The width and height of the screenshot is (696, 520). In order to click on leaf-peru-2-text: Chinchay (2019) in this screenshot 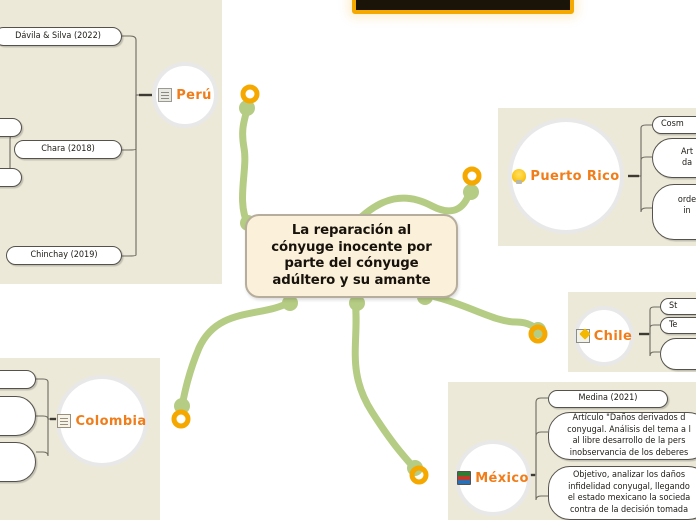, I will do `click(64, 254)`.